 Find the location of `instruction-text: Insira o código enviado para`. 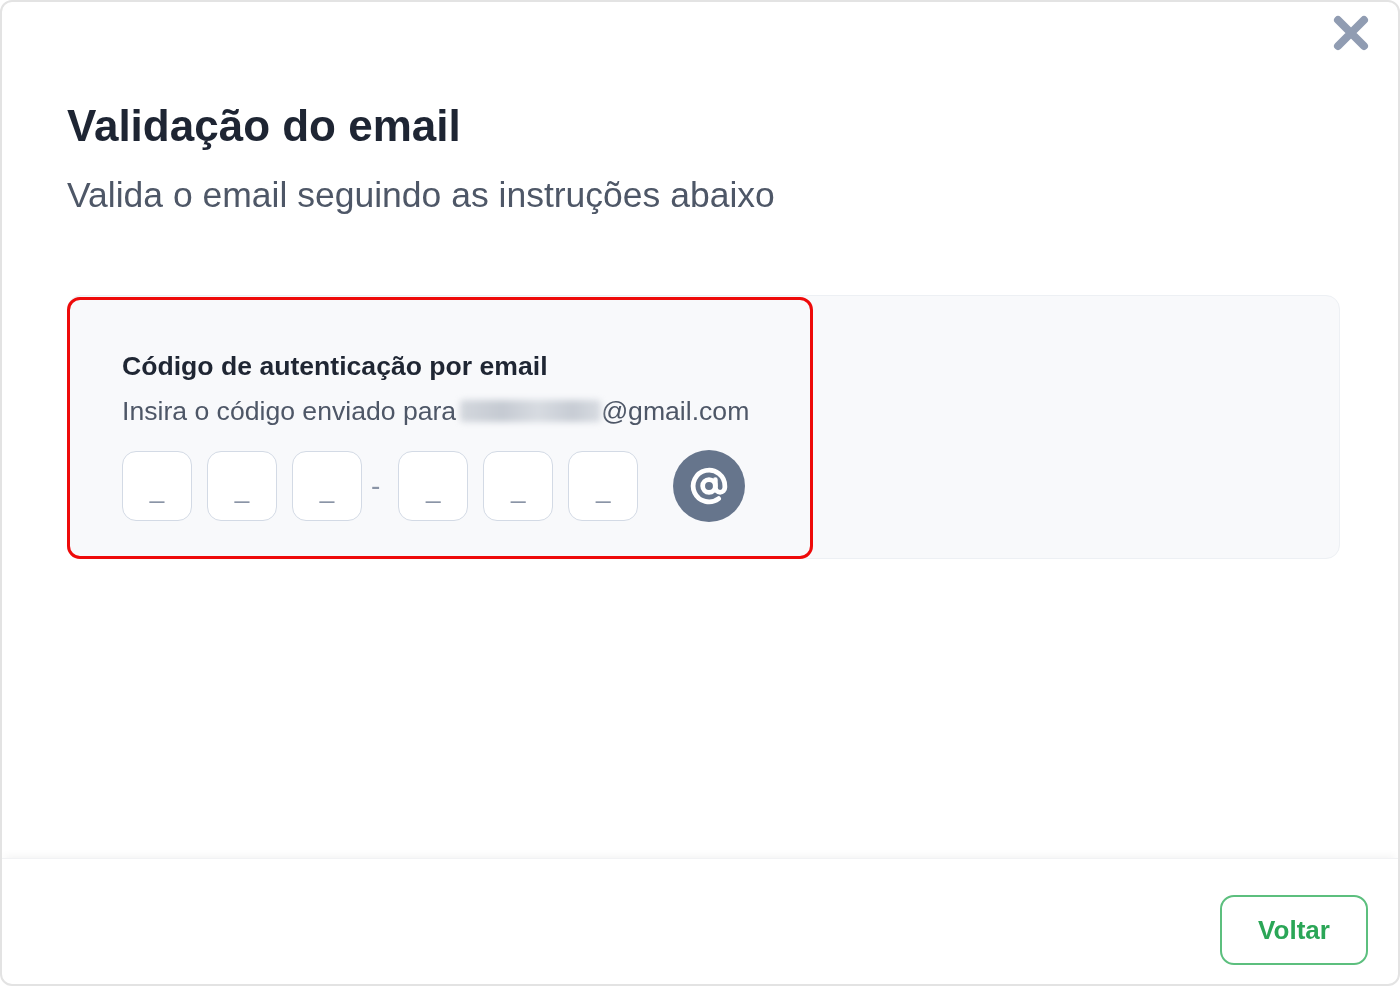

instruction-text: Insira o código enviado para is located at coordinates (289, 411).